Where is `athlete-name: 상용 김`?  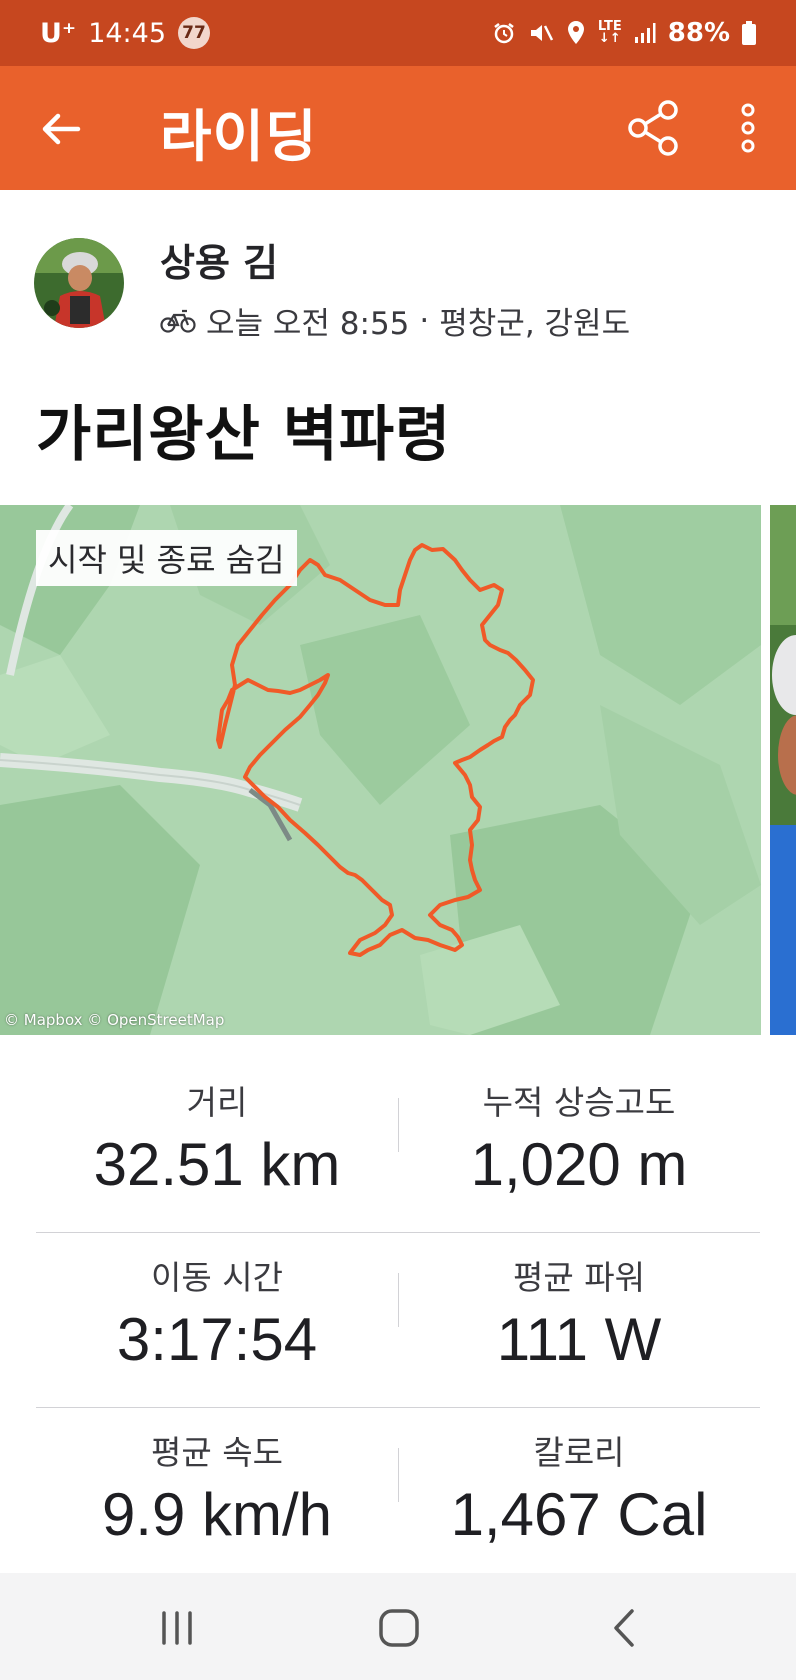 athlete-name: 상용 김 is located at coordinates (219, 259).